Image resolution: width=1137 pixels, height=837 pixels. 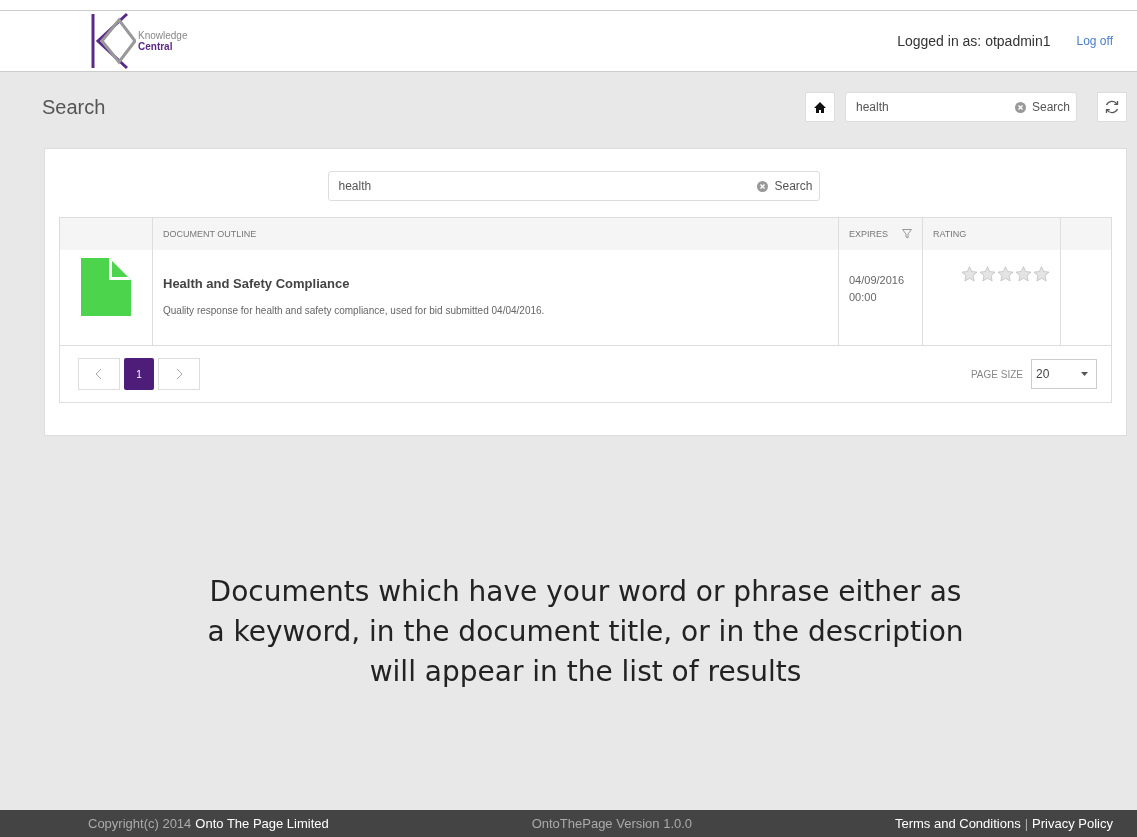 What do you see at coordinates (210, 234) in the screenshot?
I see `column-header: DOCUMENT OUTLINE` at bounding box center [210, 234].